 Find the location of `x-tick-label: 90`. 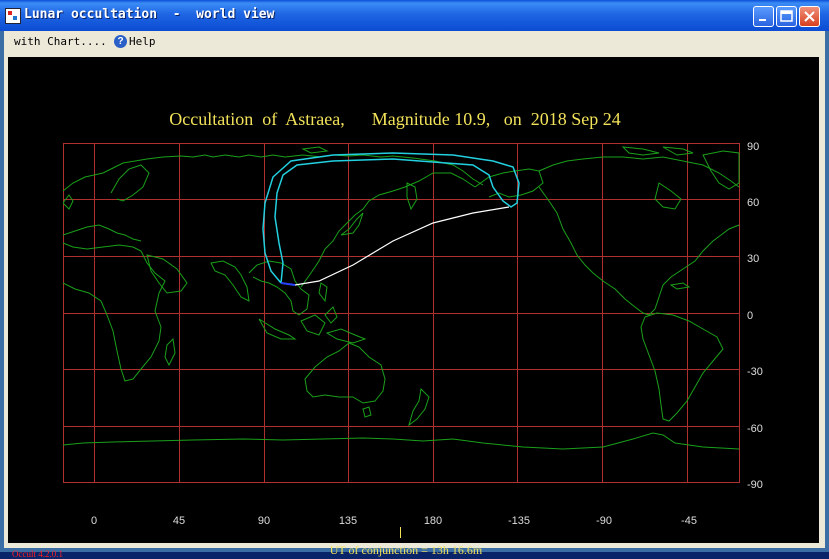

x-tick-label: 90 is located at coordinates (264, 521).